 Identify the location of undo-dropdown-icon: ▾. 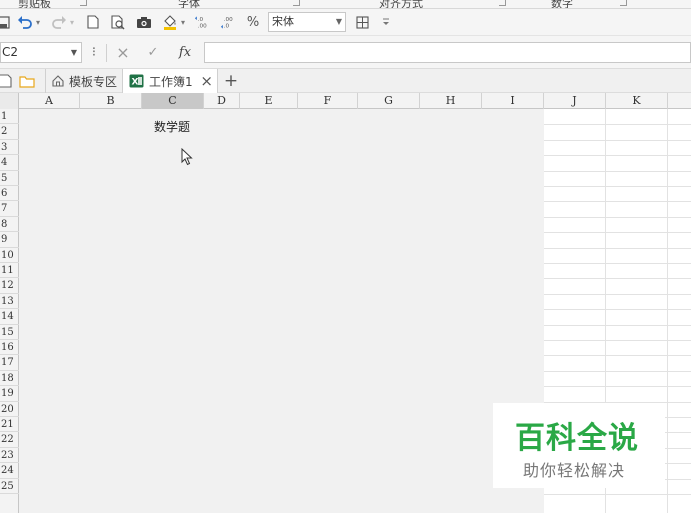
(38, 22).